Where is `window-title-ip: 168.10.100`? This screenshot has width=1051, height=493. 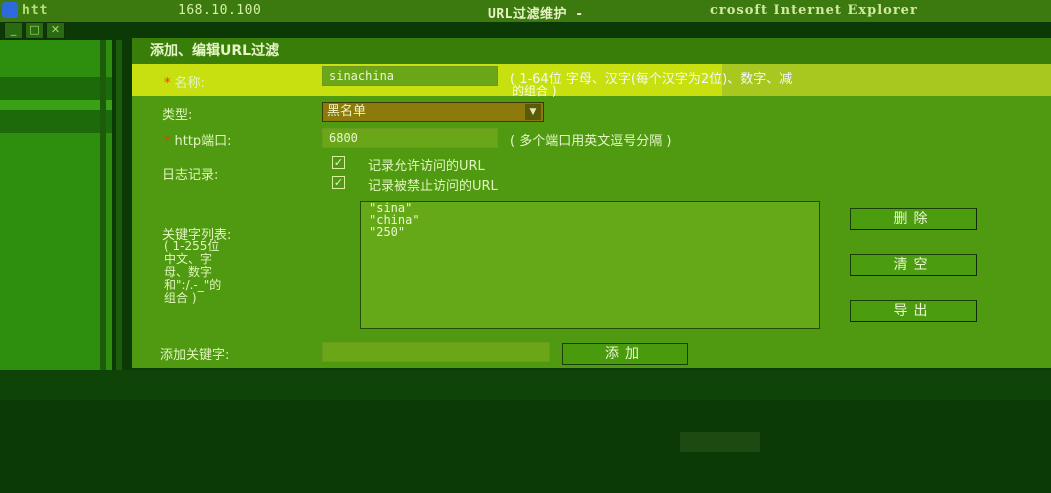
window-title-ip: 168.10.100 is located at coordinates (220, 10).